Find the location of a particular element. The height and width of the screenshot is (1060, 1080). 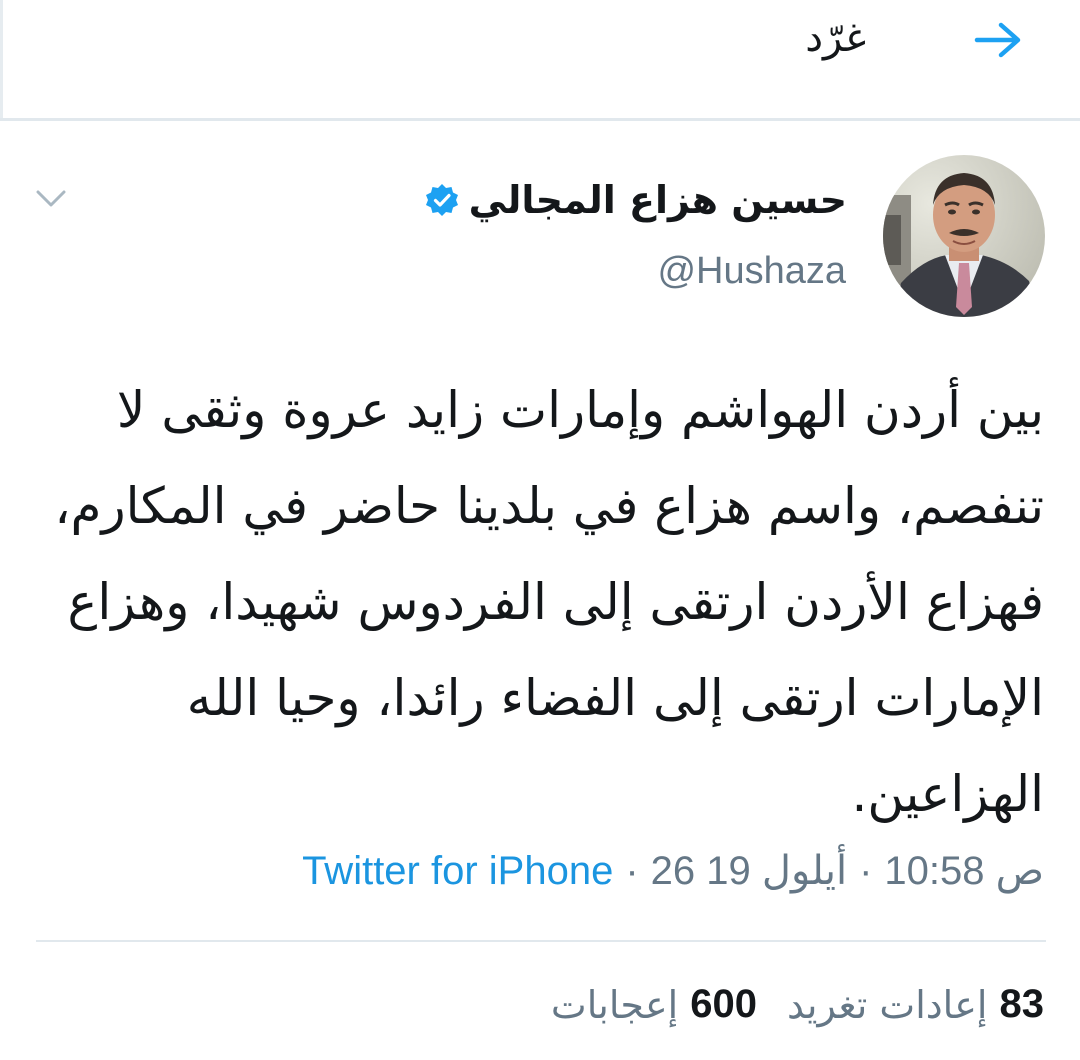

chevron-down-icon is located at coordinates (51, 198).